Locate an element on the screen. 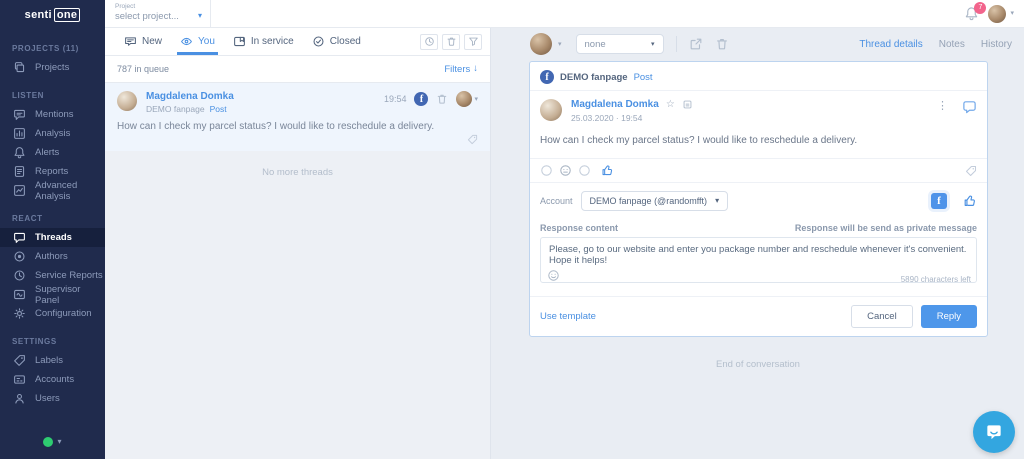 The width and height of the screenshot is (1024, 459). message-author-name: Magdalena Domka is located at coordinates (615, 104).